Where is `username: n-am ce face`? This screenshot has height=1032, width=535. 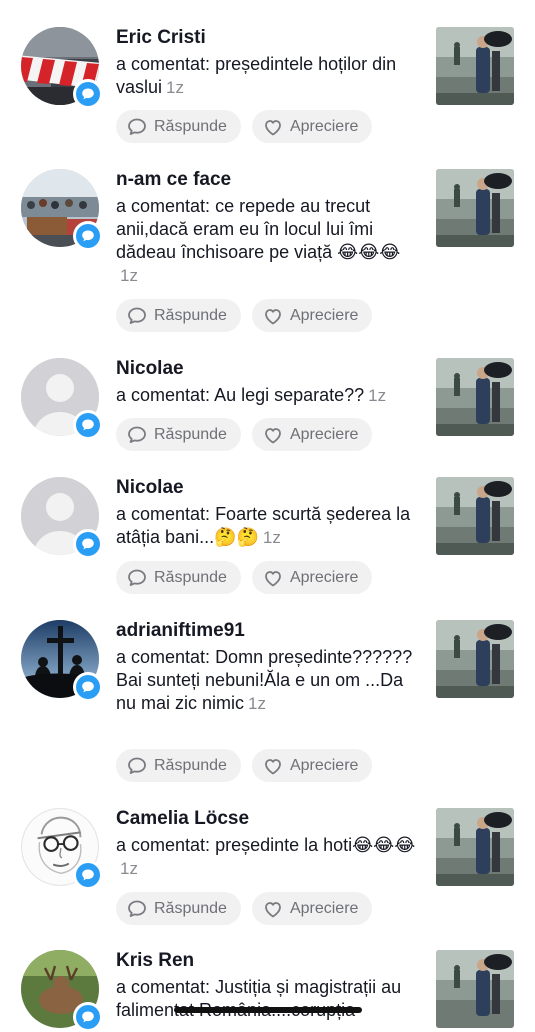 username: n-am ce face is located at coordinates (173, 180).